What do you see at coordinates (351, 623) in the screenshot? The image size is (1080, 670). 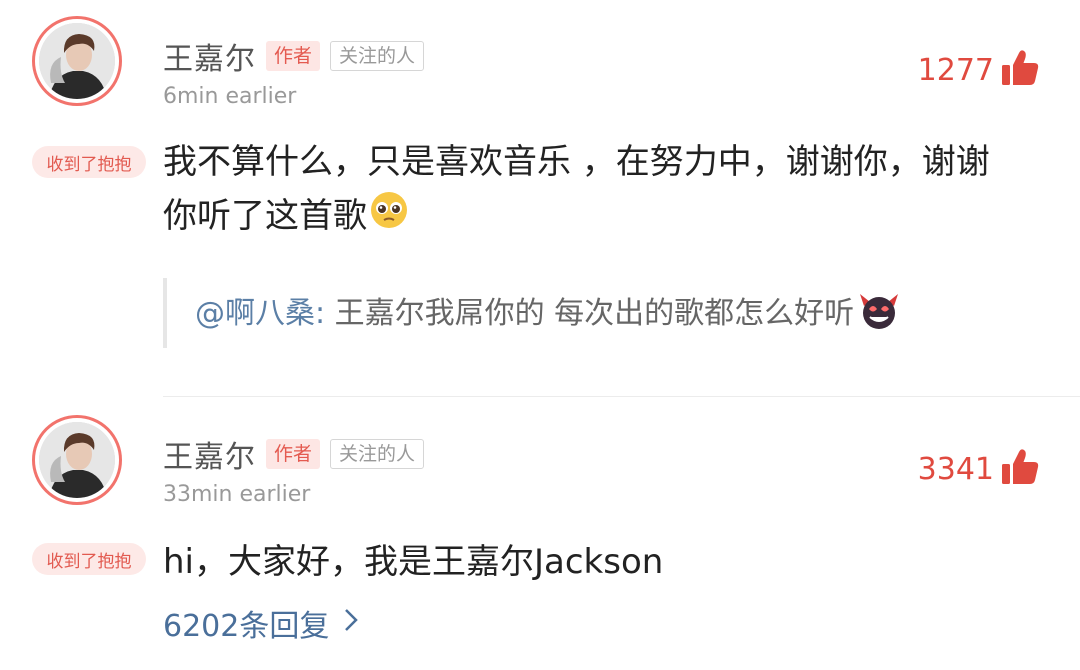 I see `chevron-right-icon` at bounding box center [351, 623].